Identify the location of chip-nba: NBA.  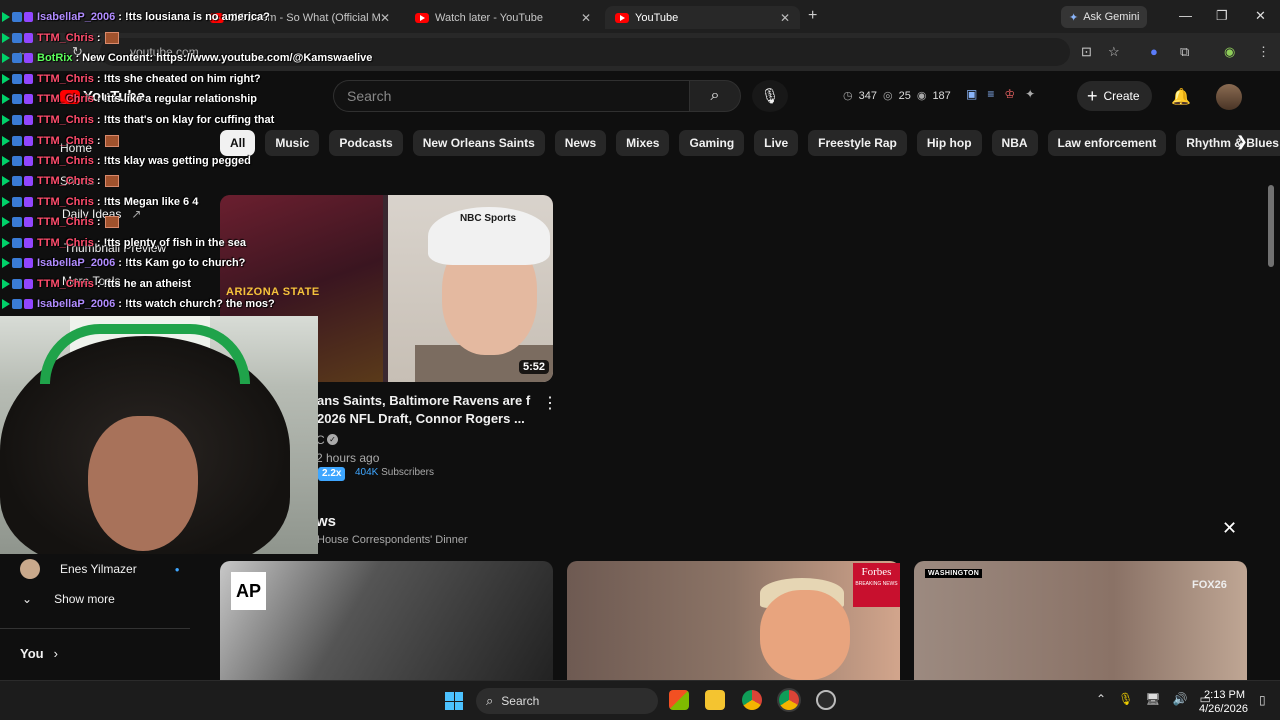
(1014, 143).